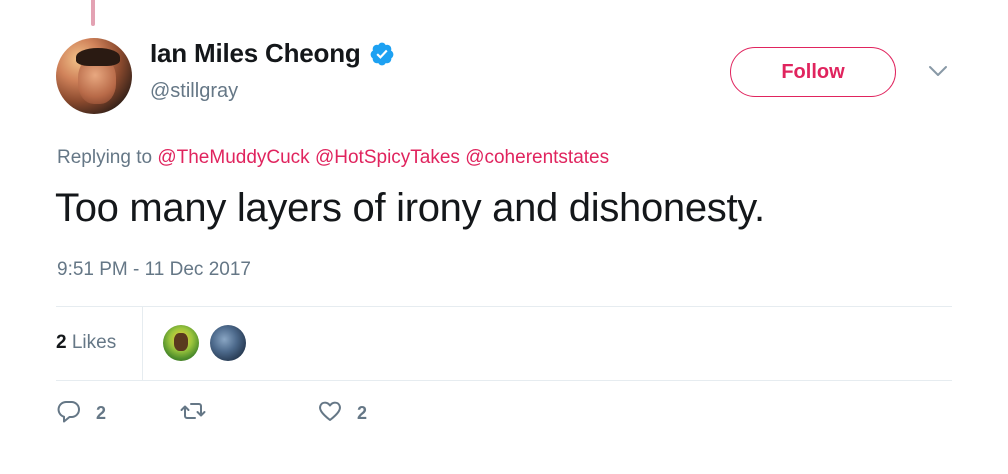  I want to click on liker-avatar-figure, so click(181, 342).